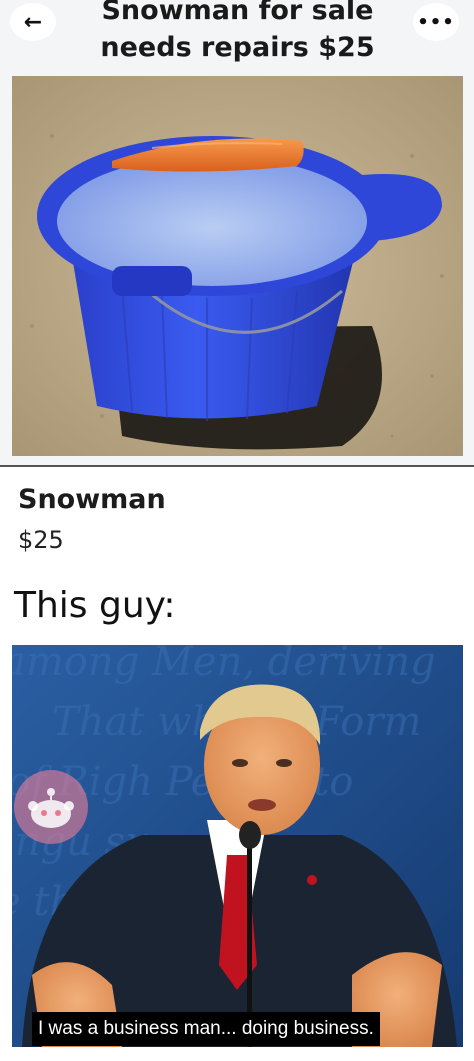  What do you see at coordinates (224, 665) in the screenshot?
I see `svg-text: among Men, deriving` at bounding box center [224, 665].